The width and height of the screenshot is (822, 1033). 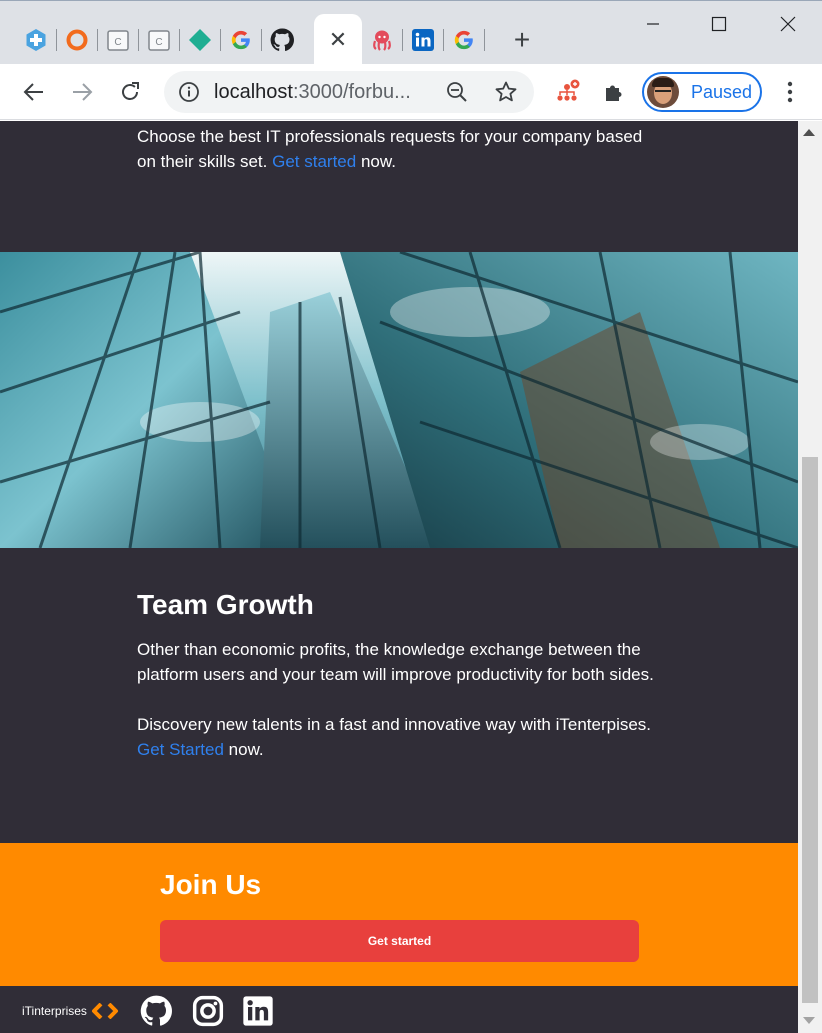 I want to click on scroll-thumb, so click(x=810, y=730).